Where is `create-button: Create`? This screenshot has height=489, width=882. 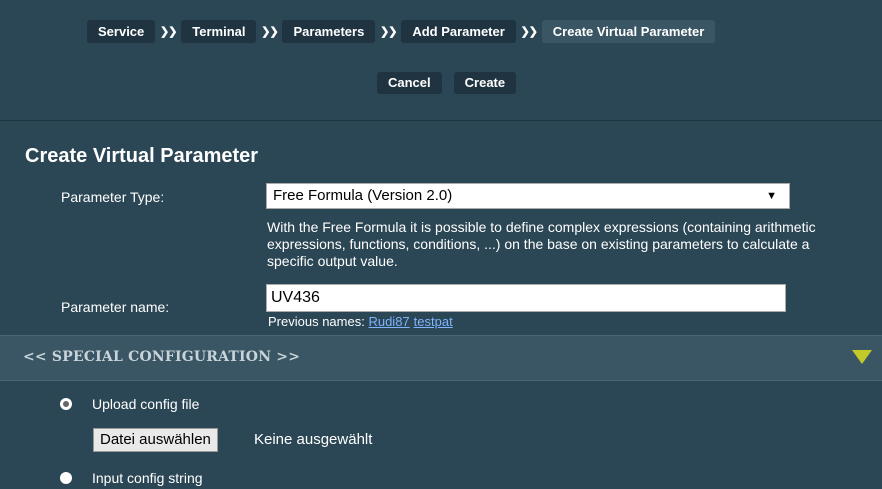
create-button: Create is located at coordinates (485, 83).